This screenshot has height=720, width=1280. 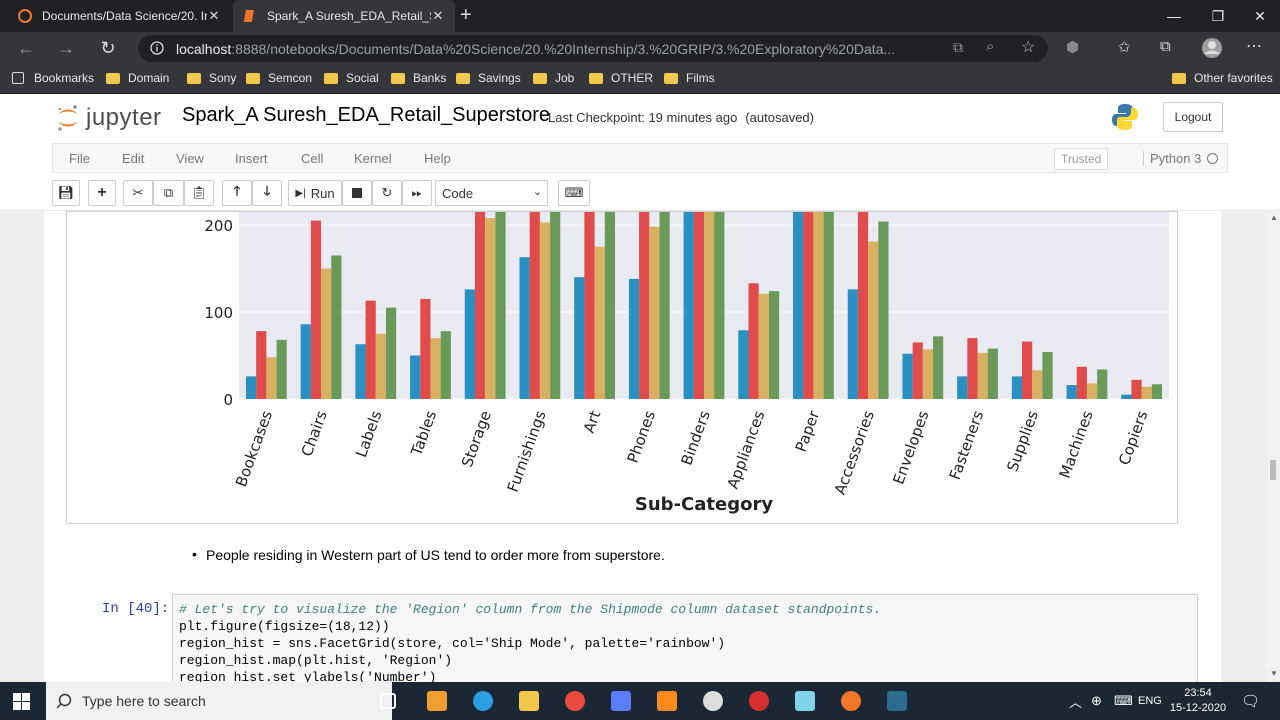 What do you see at coordinates (437, 701) in the screenshot?
I see `store-icon` at bounding box center [437, 701].